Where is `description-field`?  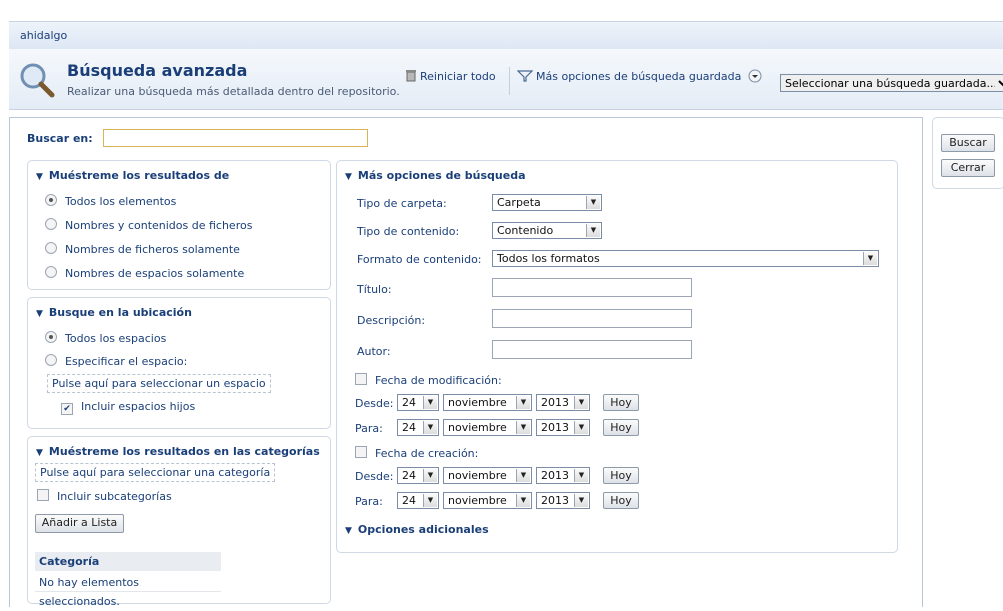
description-field is located at coordinates (592, 318).